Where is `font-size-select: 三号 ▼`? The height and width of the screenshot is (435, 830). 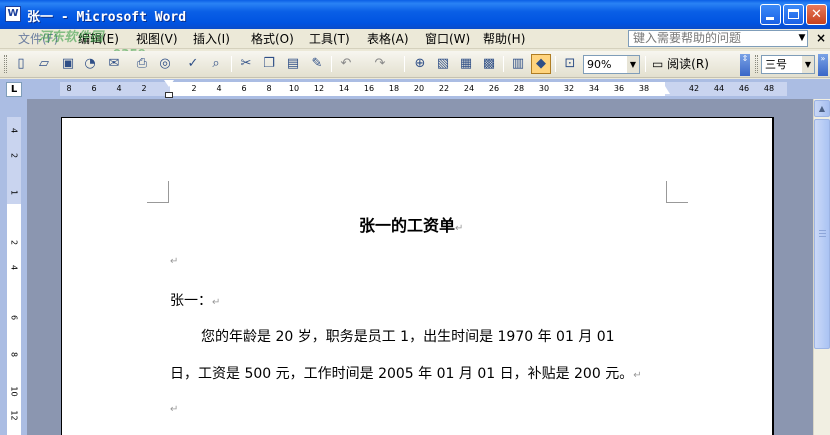
font-size-select: 三号 ▼ is located at coordinates (788, 64).